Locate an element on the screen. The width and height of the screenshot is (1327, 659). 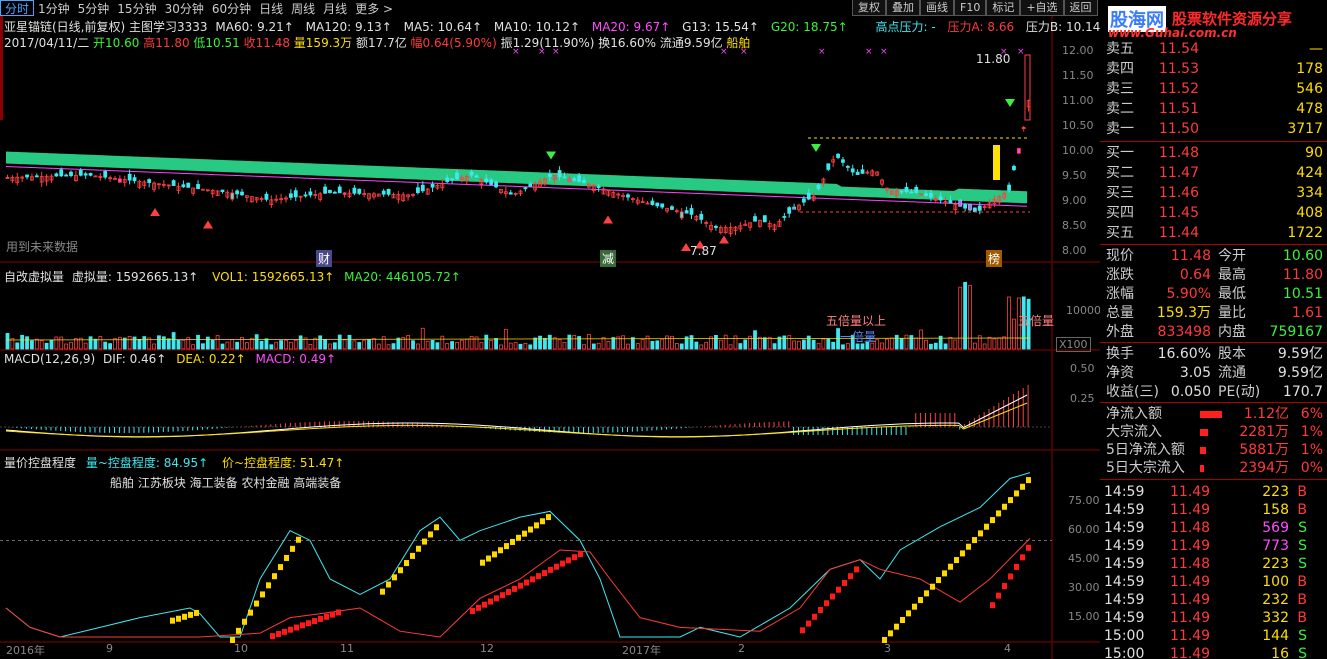
quote-cell: 内盘 is located at coordinates (1232, 332).